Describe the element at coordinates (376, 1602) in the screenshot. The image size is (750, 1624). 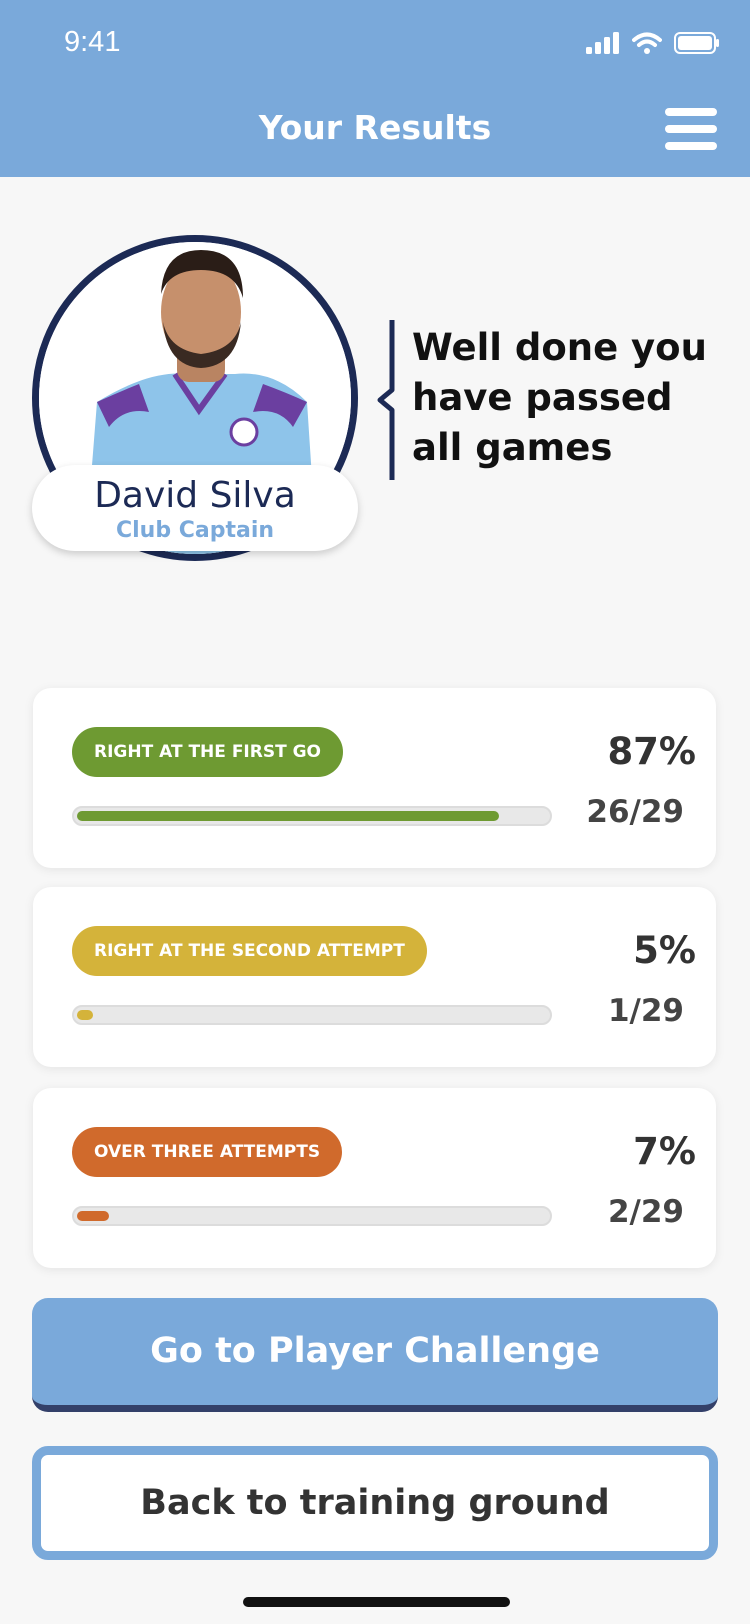
I see `home-indicator` at that location.